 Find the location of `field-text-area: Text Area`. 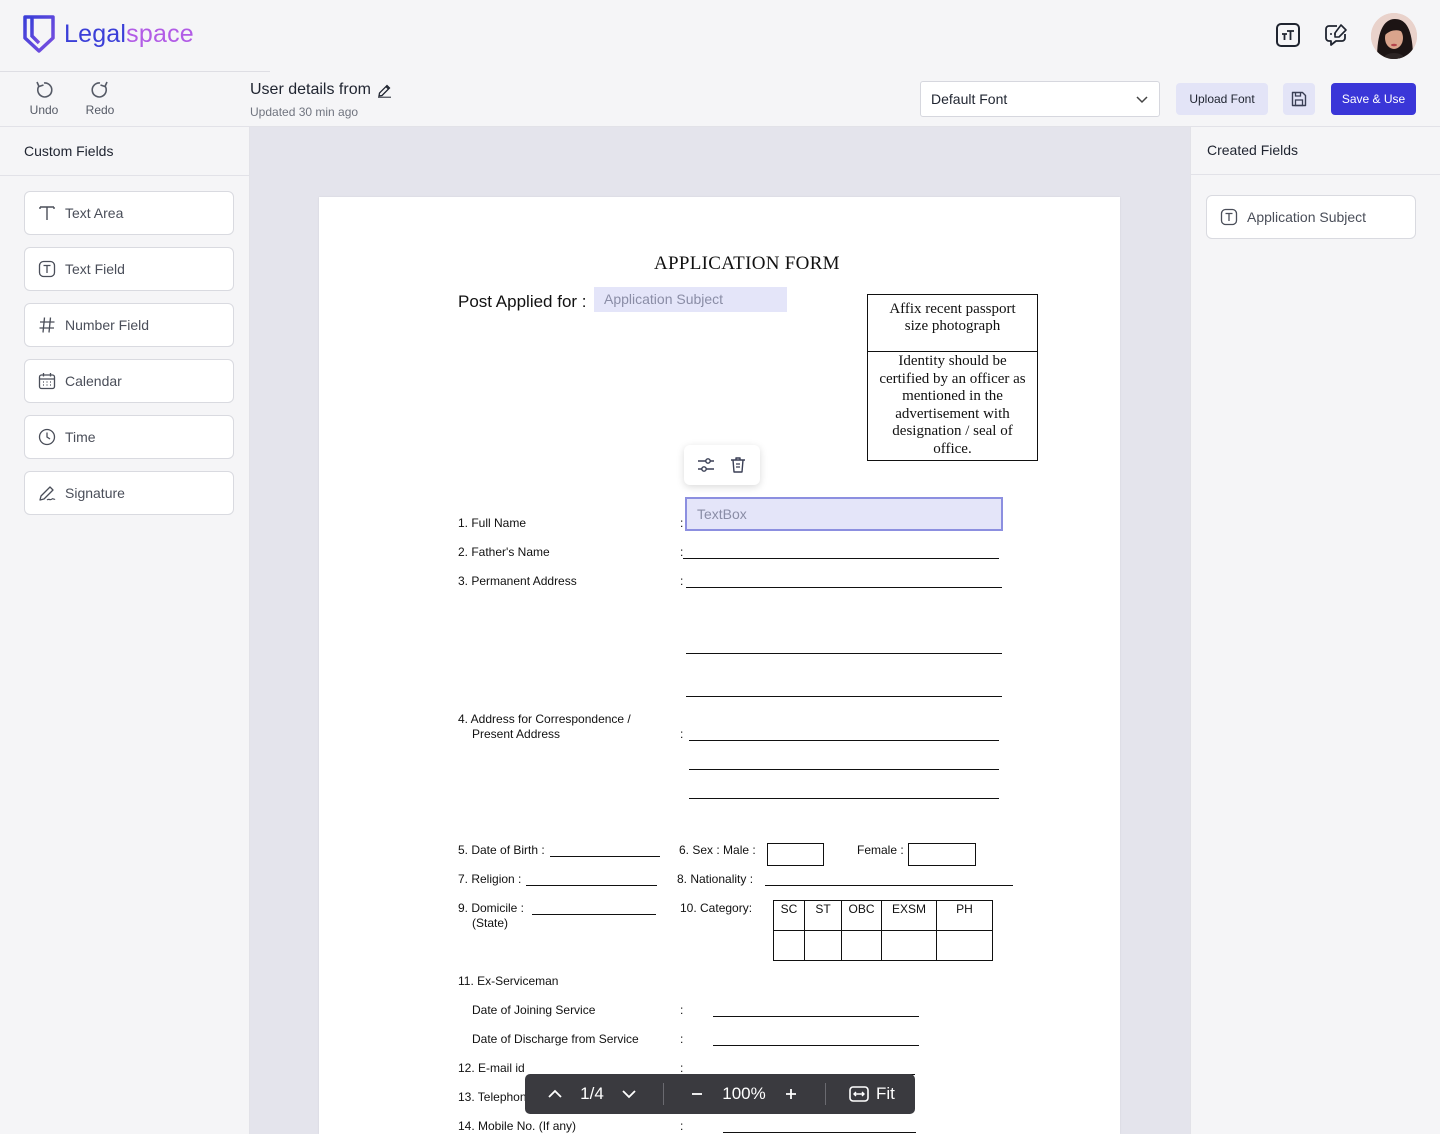

field-text-area: Text Area is located at coordinates (129, 213).